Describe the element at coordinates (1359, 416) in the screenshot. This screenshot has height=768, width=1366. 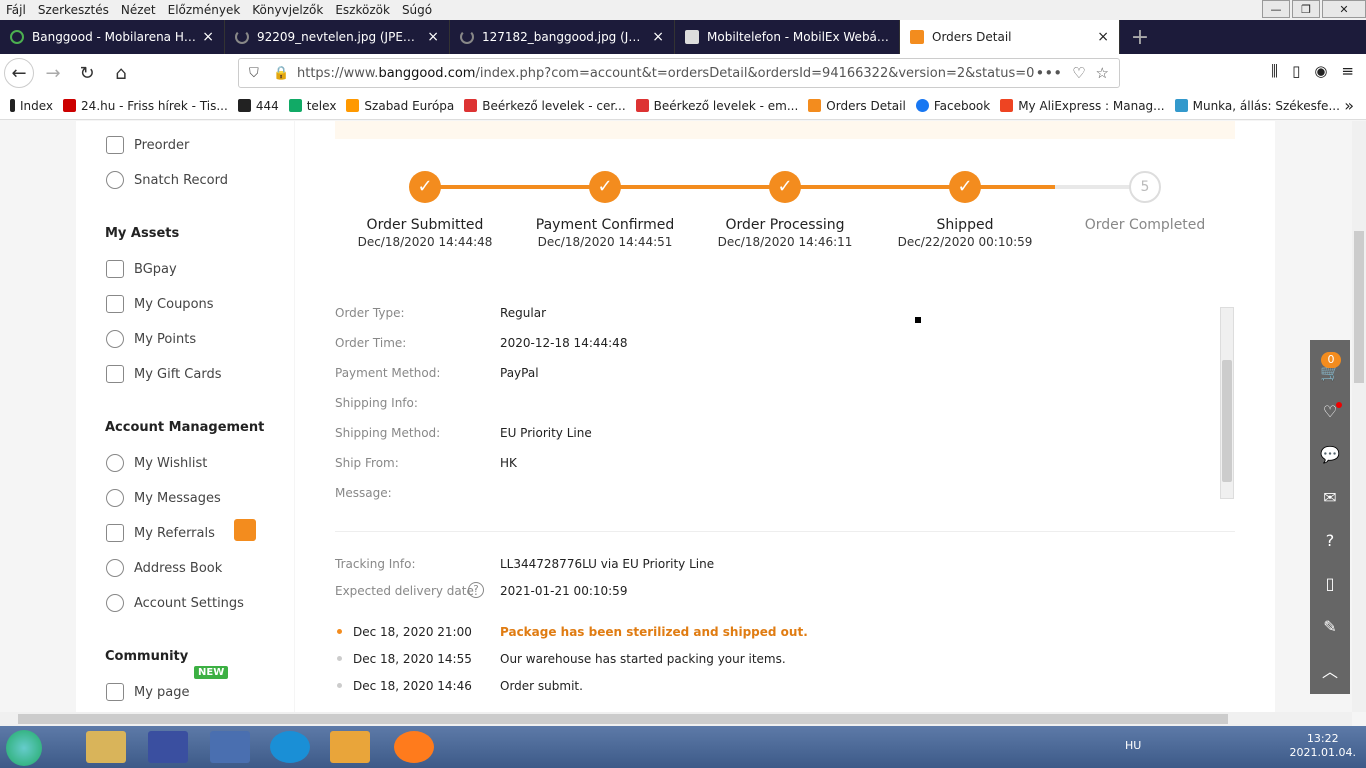
I see `page-vertical-scrollbar` at that location.